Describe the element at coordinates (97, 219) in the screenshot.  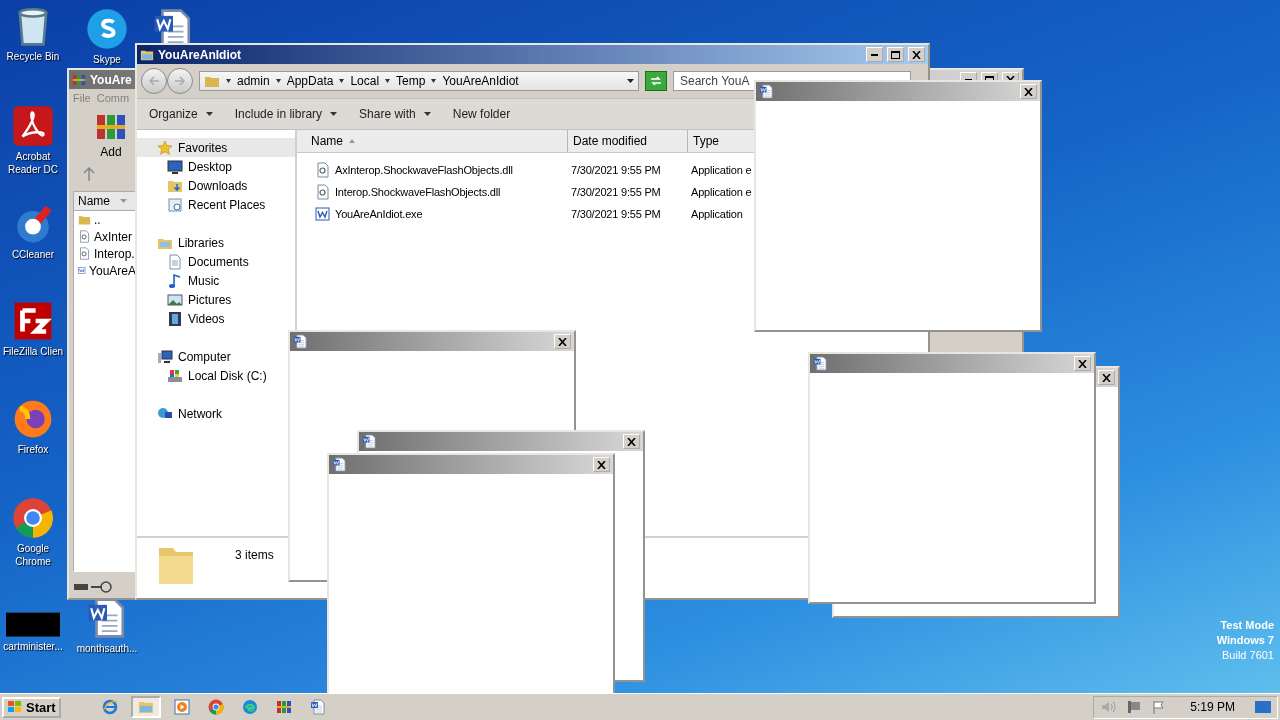
I see `file-name: ..` at that location.